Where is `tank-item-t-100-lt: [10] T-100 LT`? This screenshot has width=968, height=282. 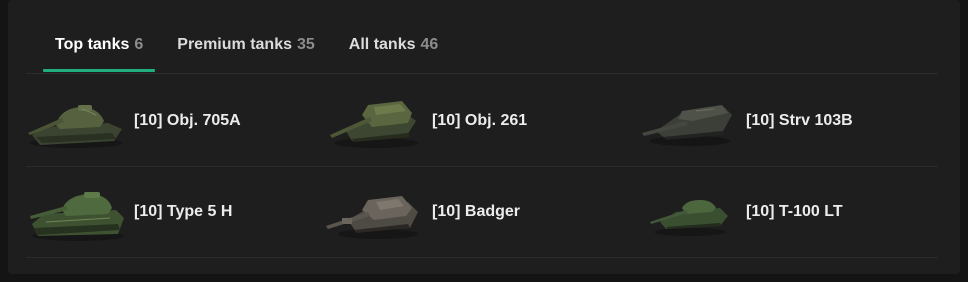
tank-item-t-100-lt: [10] T-100 LT is located at coordinates (786, 212).